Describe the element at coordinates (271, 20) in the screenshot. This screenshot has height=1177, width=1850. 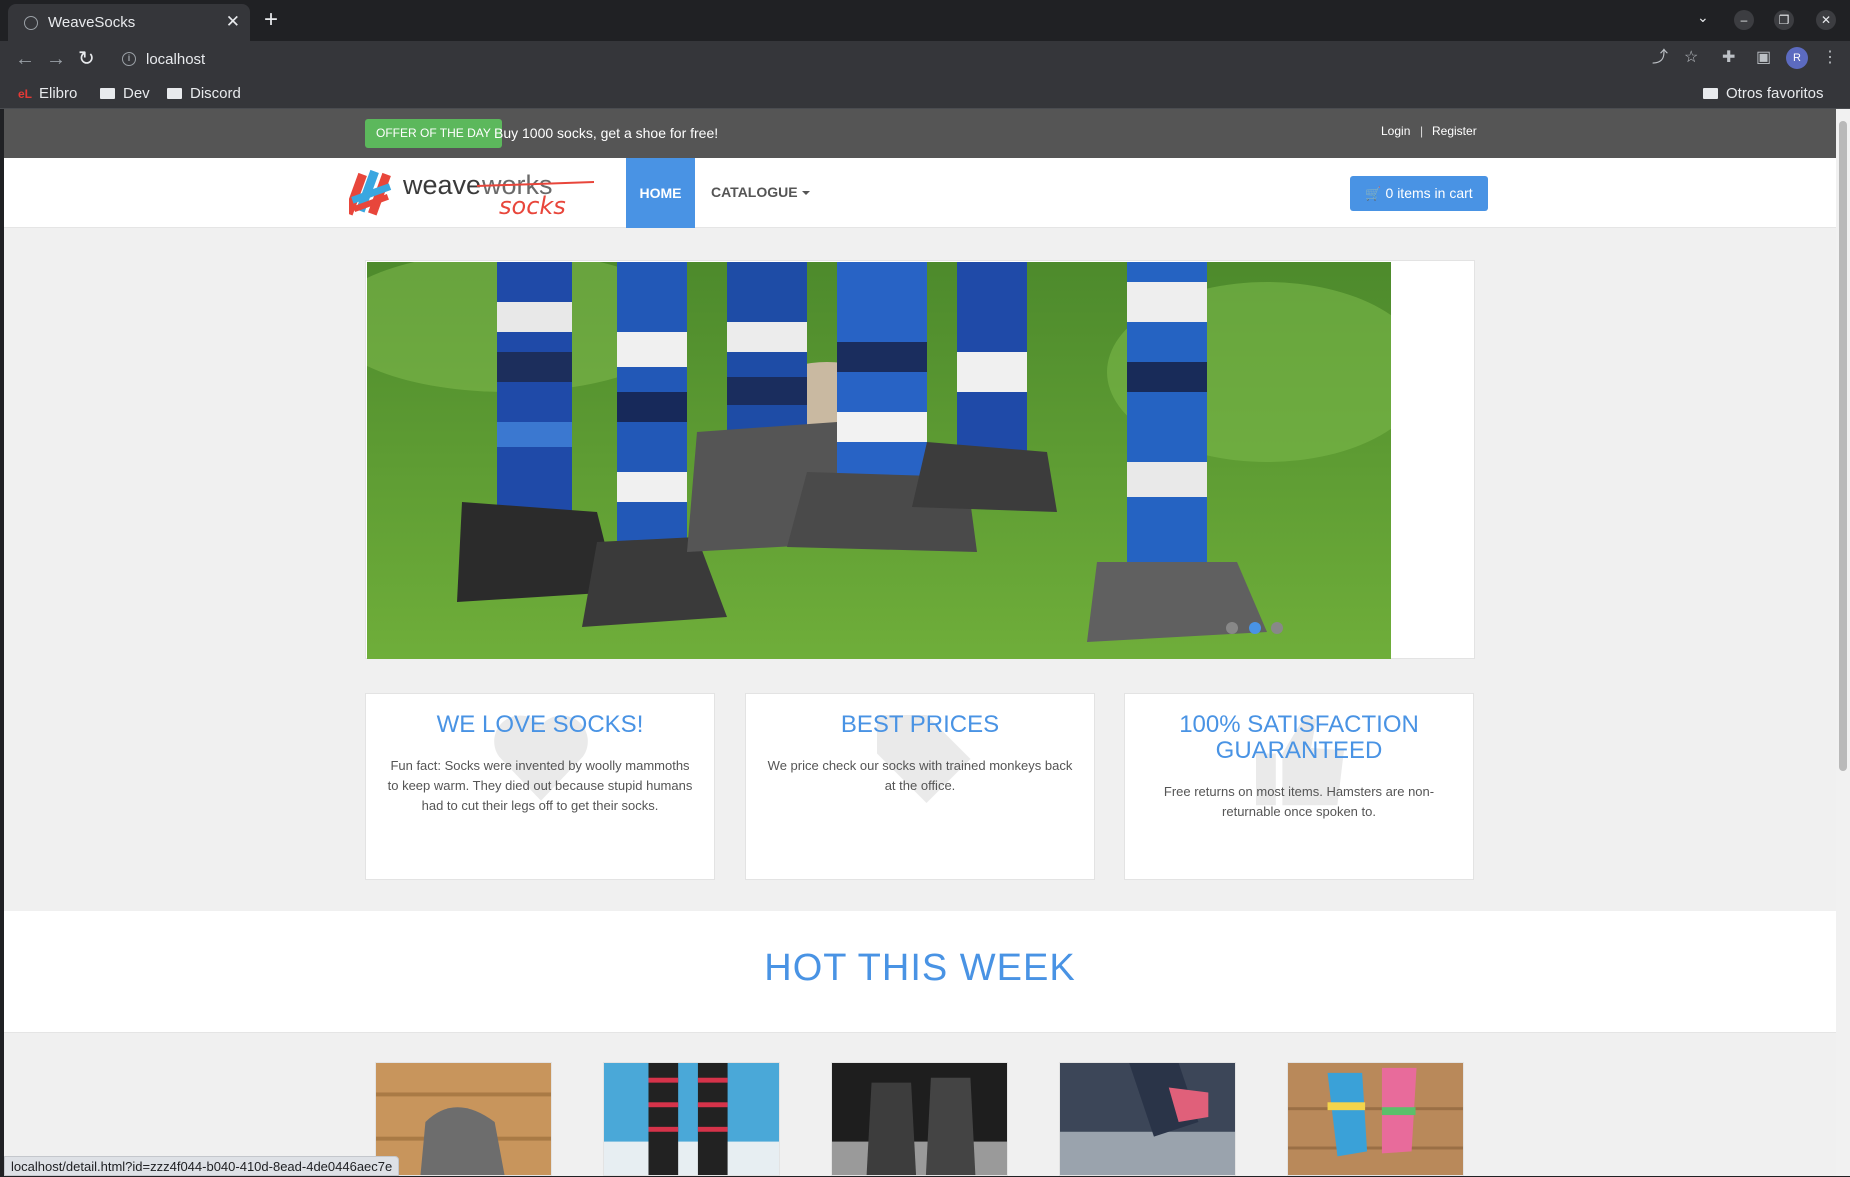
I see `new-tab-icon: +` at that location.